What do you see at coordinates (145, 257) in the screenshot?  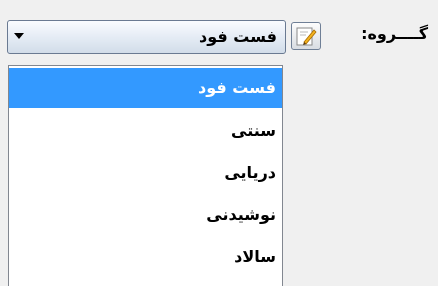 I see `dropdown-option-salad: سالاد` at bounding box center [145, 257].